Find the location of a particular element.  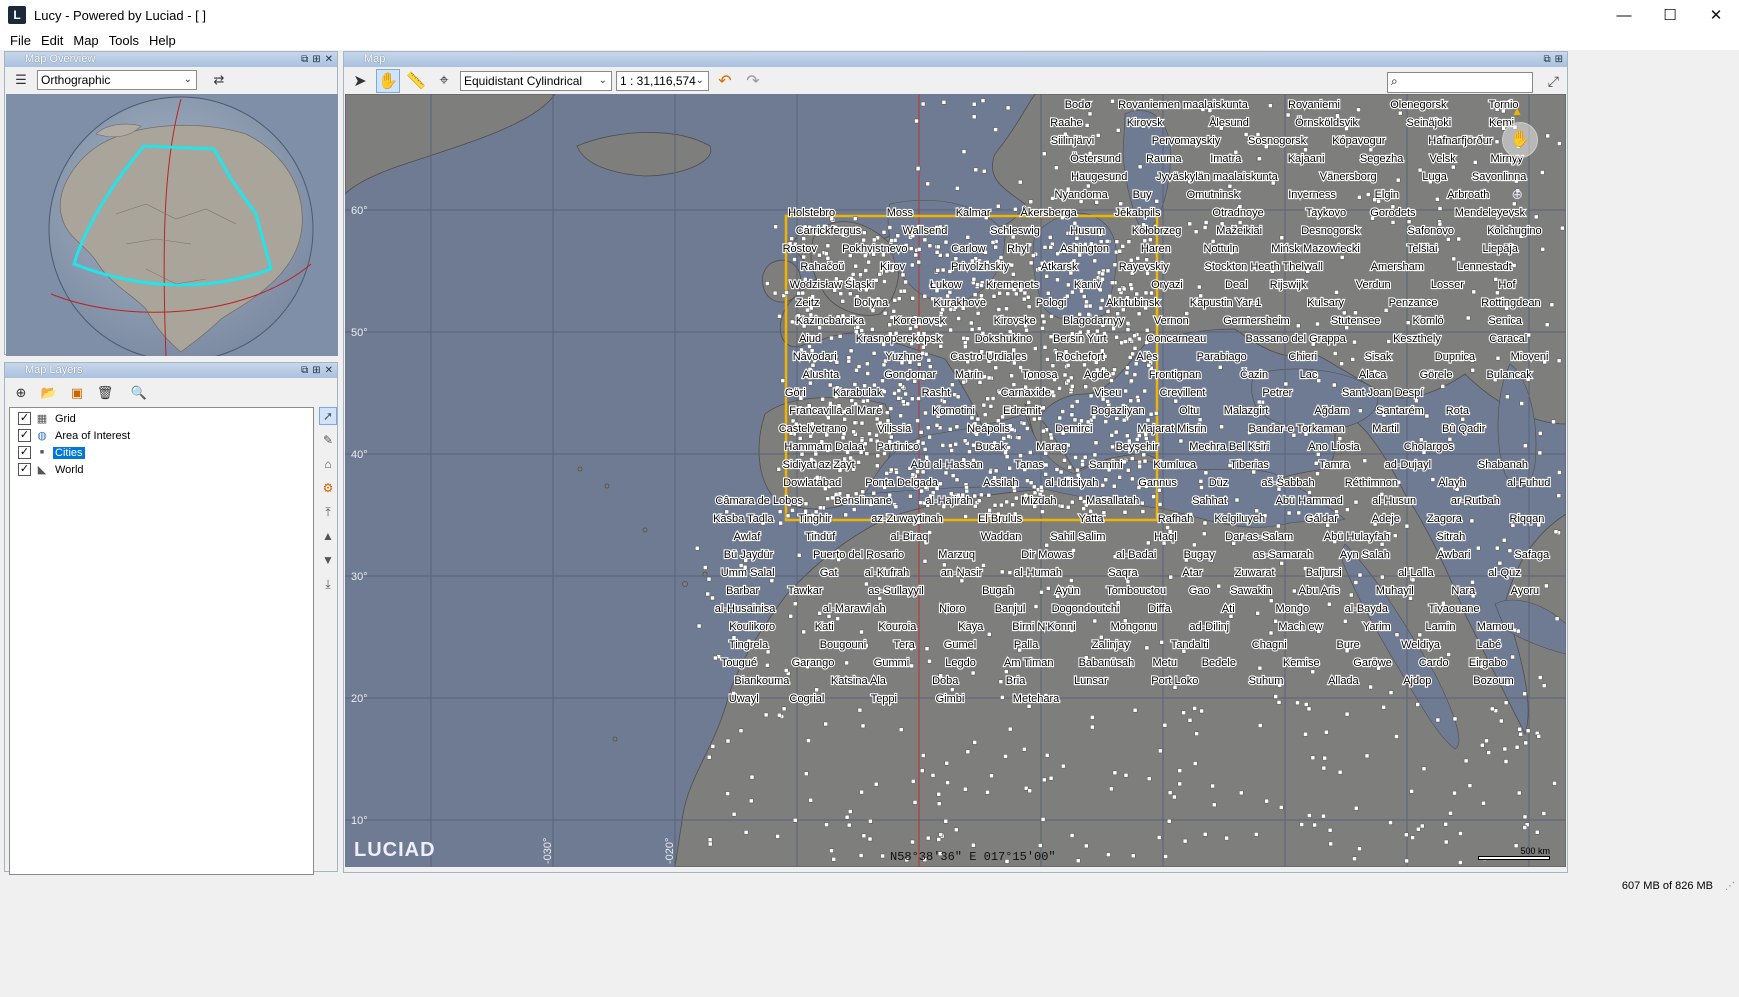

ruler-icon: 📏 is located at coordinates (416, 81).